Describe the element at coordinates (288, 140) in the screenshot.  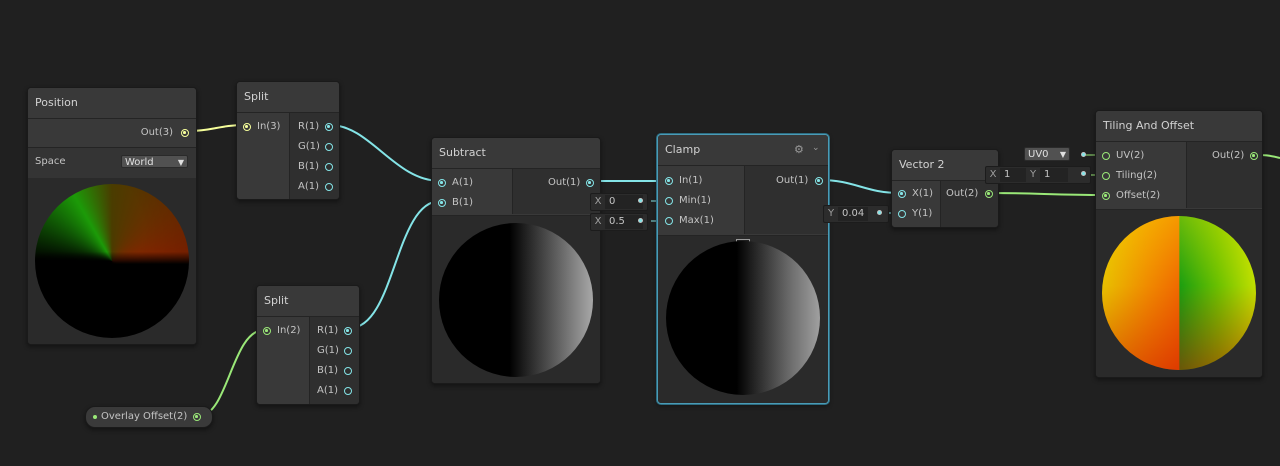
I see `split-node-1: Split In(3) R(1) G(1) B(1) A(1)` at that location.